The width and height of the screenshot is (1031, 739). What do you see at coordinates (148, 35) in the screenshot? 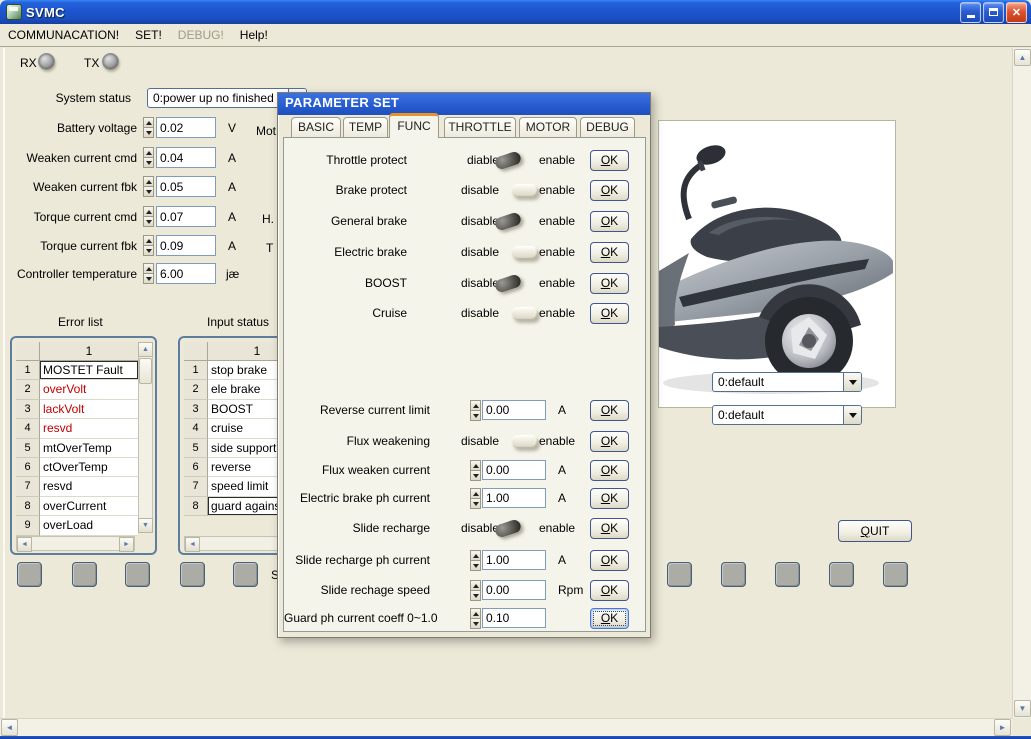
I see `menu-item-set: SET!` at bounding box center [148, 35].